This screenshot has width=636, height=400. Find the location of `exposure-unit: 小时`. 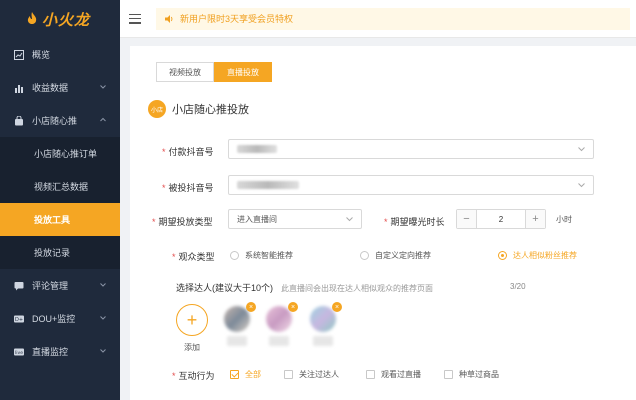

exposure-unit: 小时 is located at coordinates (564, 219).